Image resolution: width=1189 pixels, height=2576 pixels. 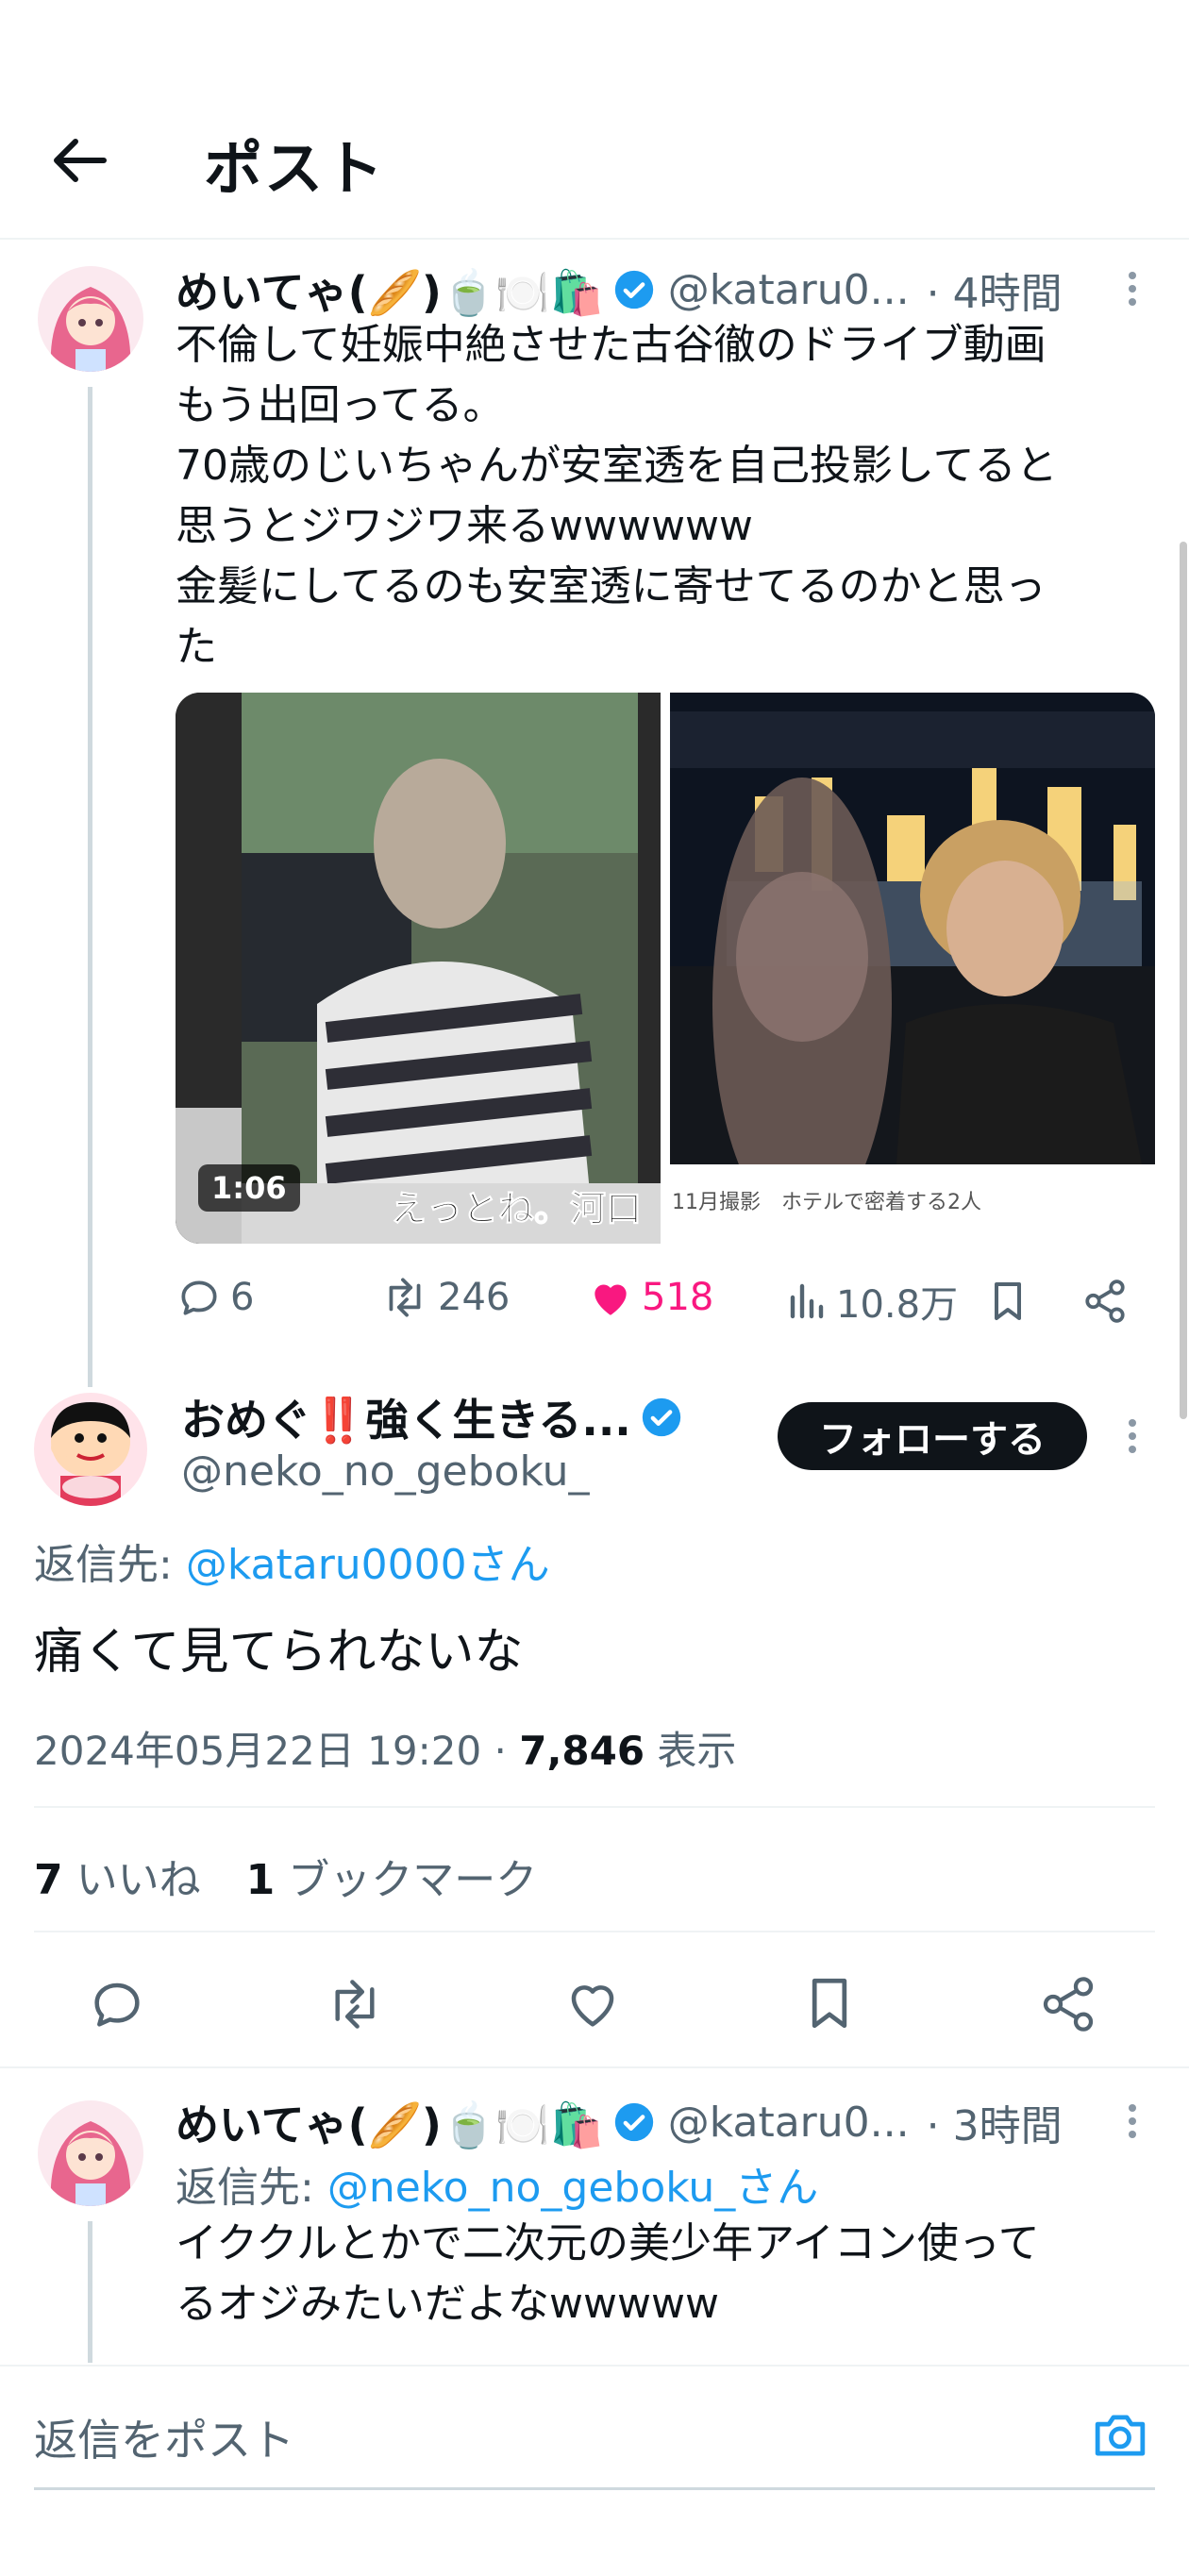 I want to click on follow-button: フォローする, so click(x=932, y=1436).